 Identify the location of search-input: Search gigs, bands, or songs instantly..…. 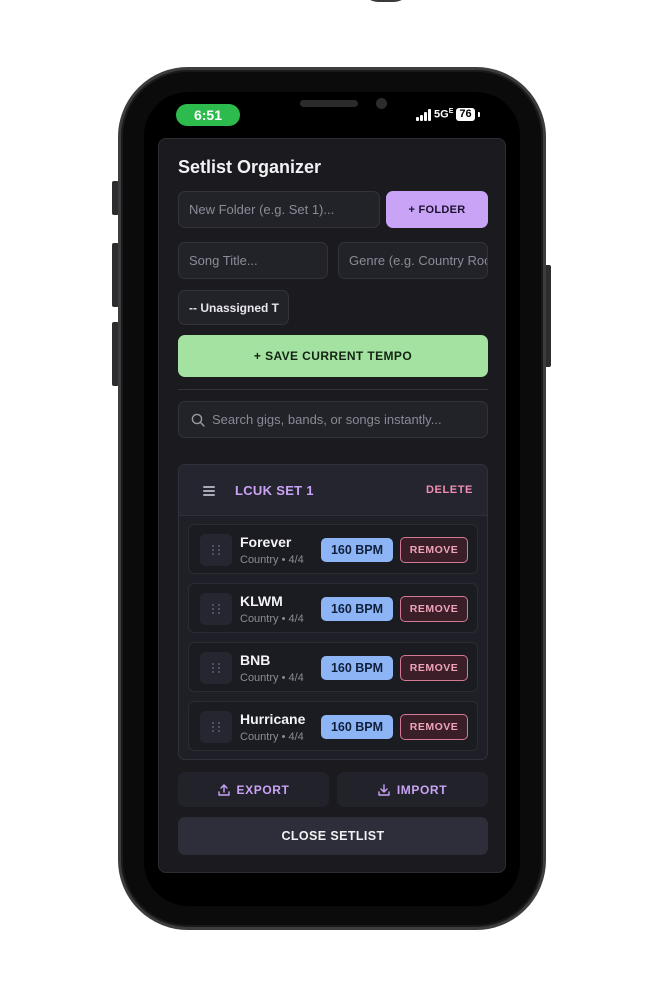
(333, 419).